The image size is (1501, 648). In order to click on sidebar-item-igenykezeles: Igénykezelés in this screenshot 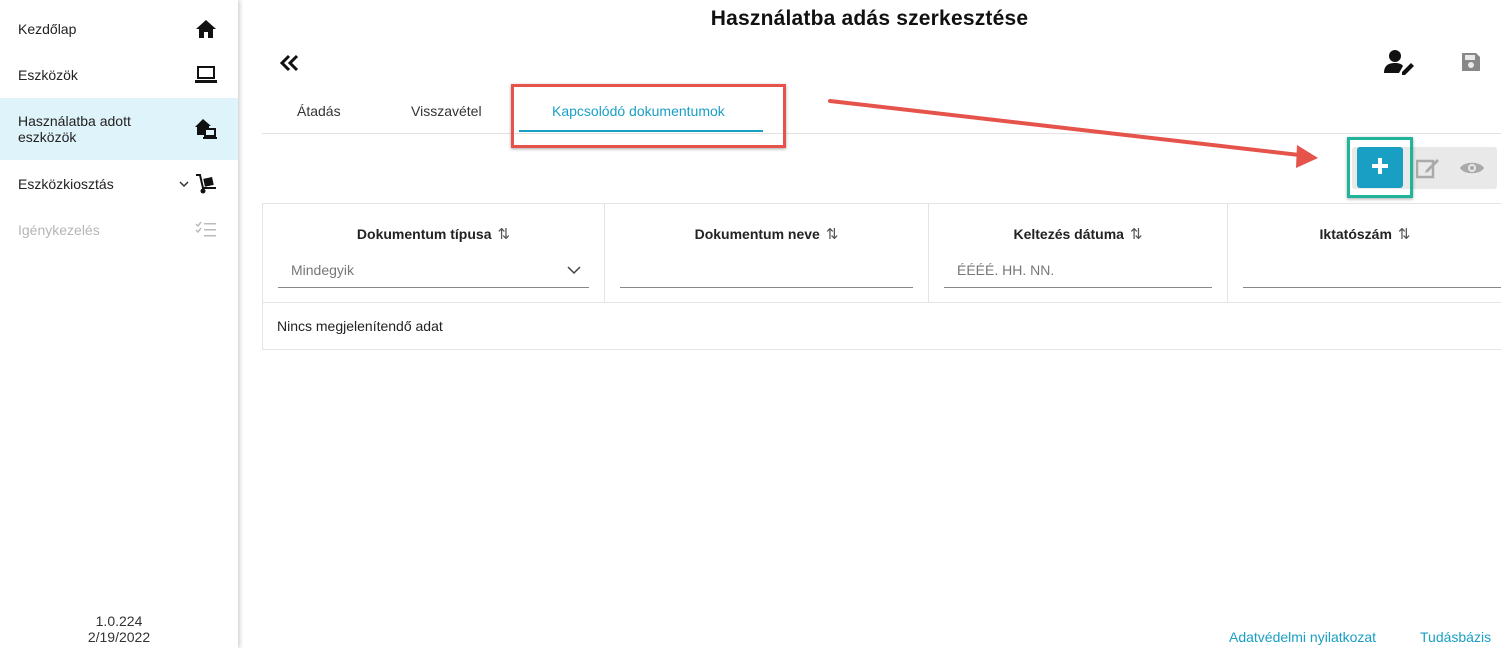, I will do `click(119, 230)`.